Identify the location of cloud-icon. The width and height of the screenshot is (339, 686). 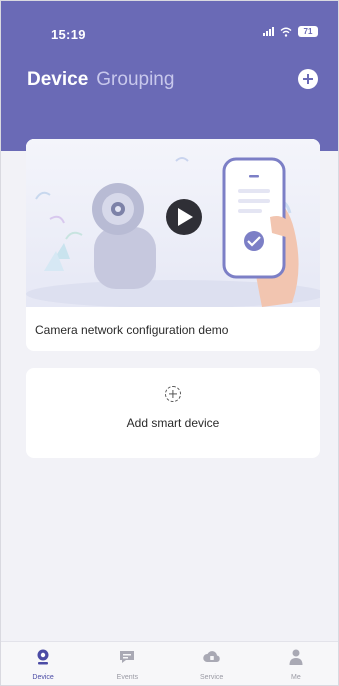
(211, 656).